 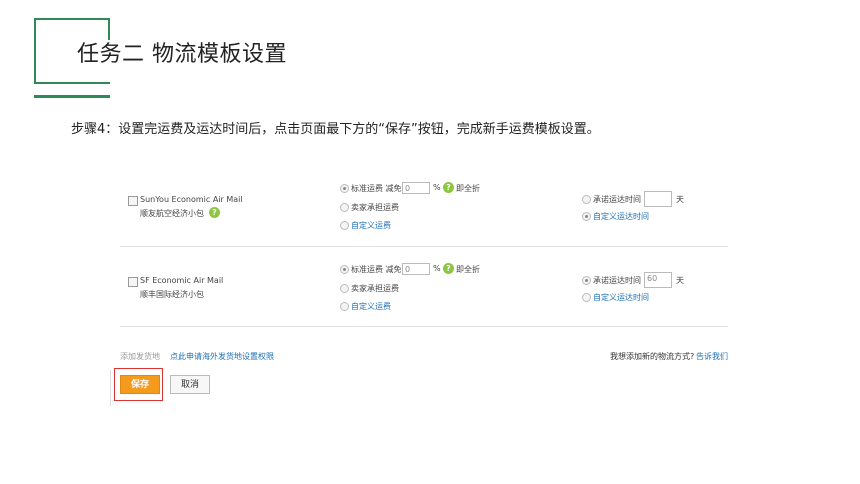 I want to click on panel-edge, so click(x=110, y=388).